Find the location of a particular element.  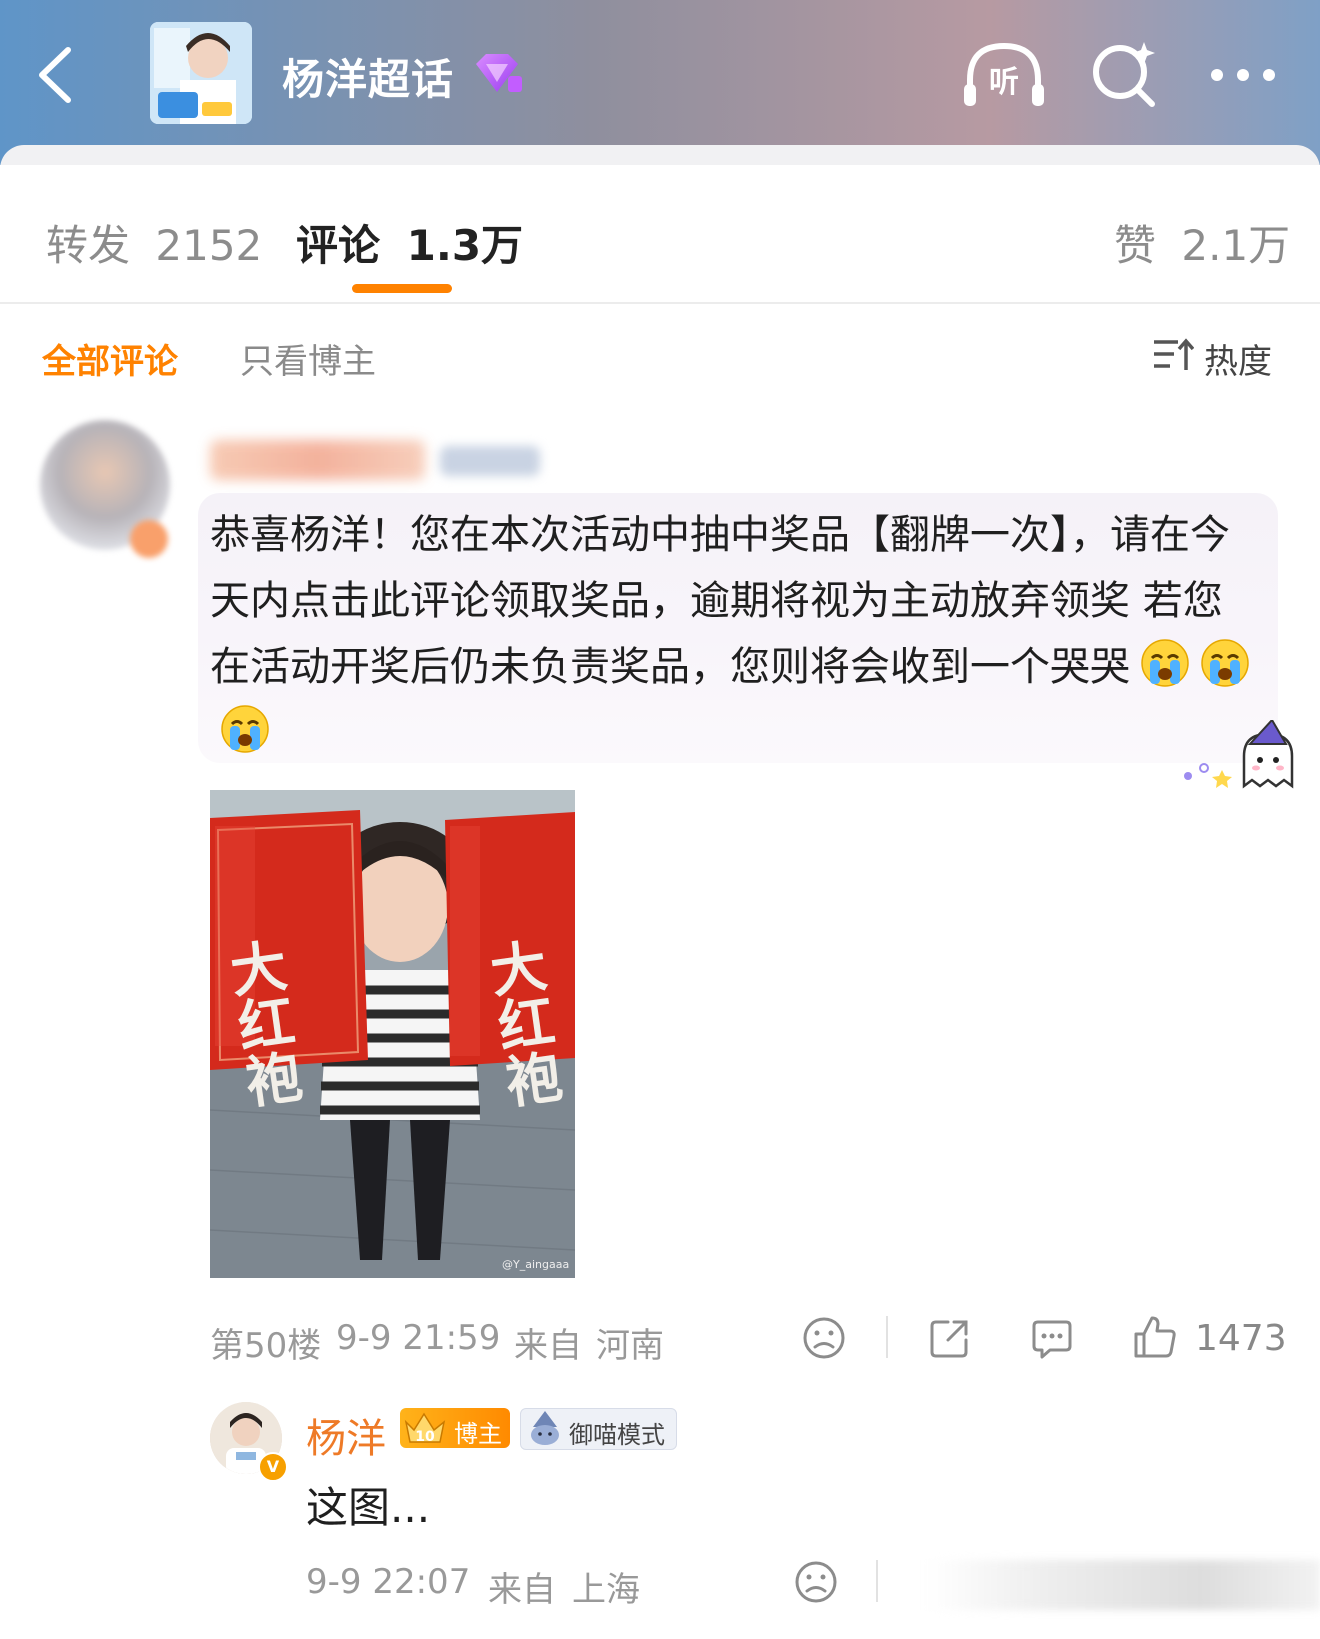

chevron-left-icon is located at coordinates (55, 75).